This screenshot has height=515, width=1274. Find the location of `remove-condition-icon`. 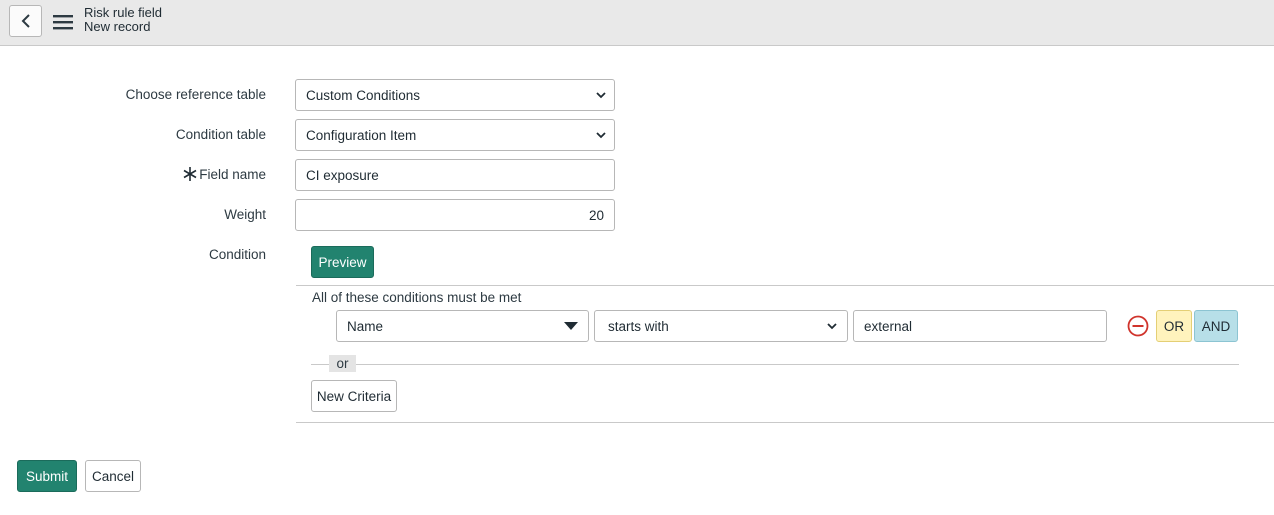

remove-condition-icon is located at coordinates (1138, 326).